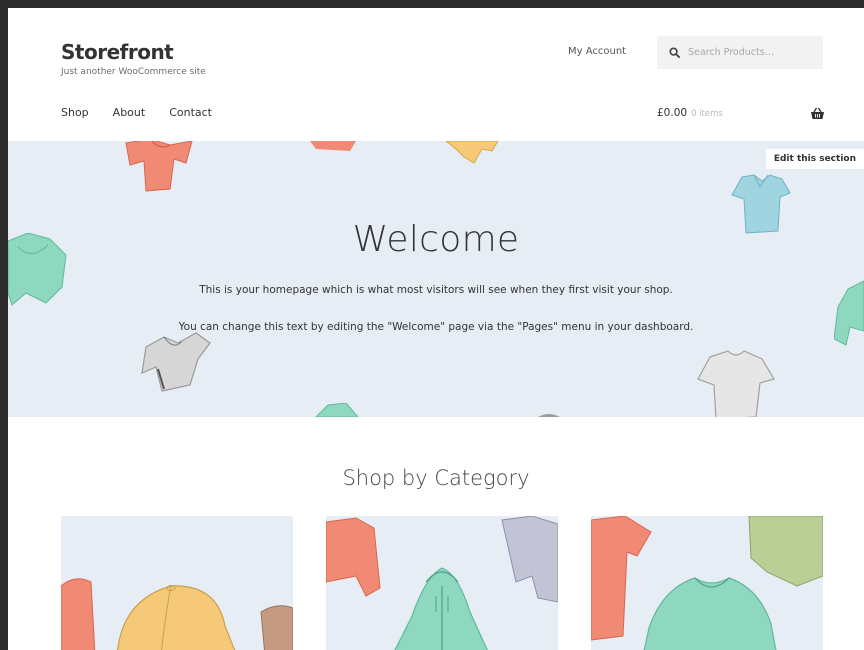 This screenshot has height=650, width=864. I want to click on primary-navigation: Shop About Contact, so click(136, 112).